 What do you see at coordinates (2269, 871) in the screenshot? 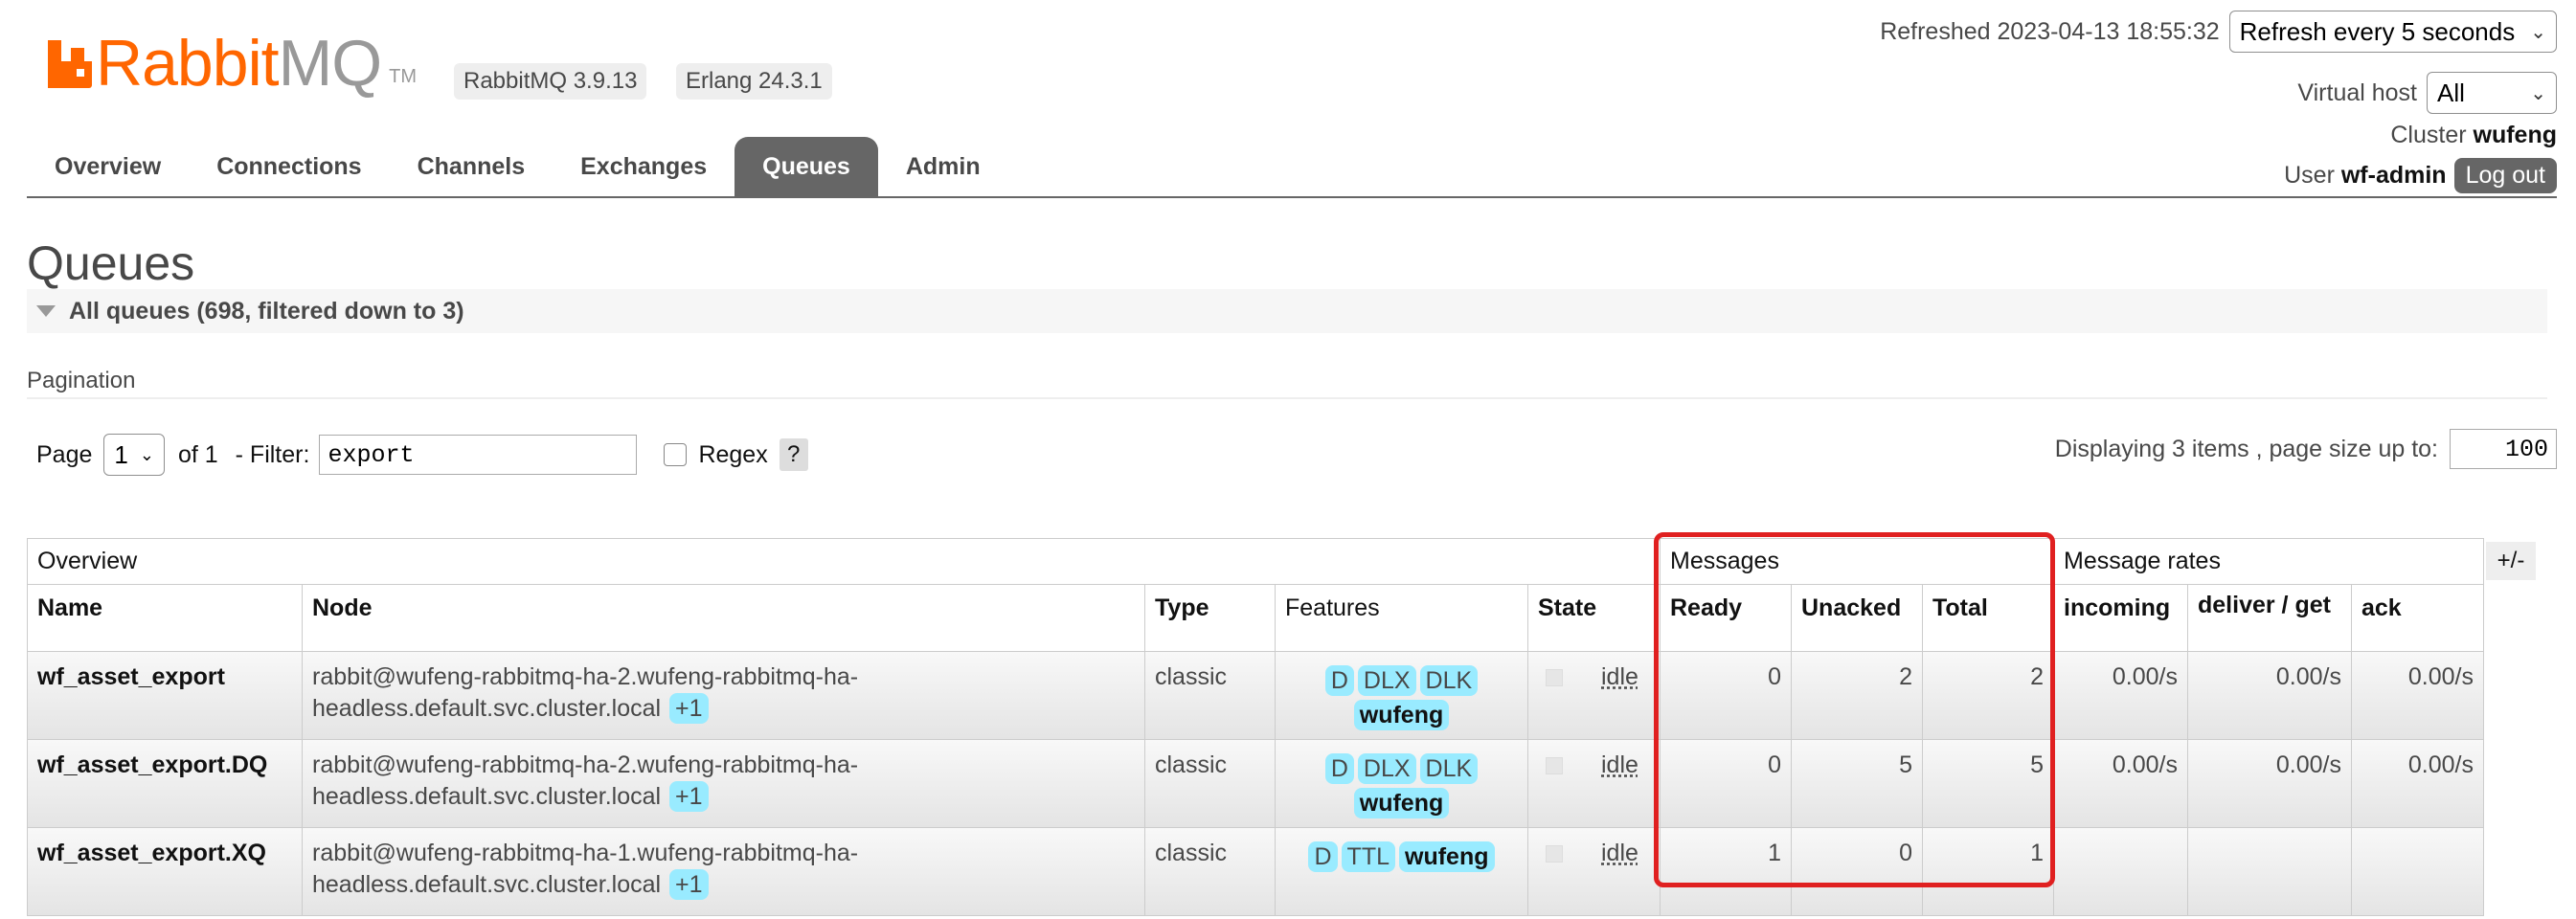
I see `deliver-get-rate` at bounding box center [2269, 871].